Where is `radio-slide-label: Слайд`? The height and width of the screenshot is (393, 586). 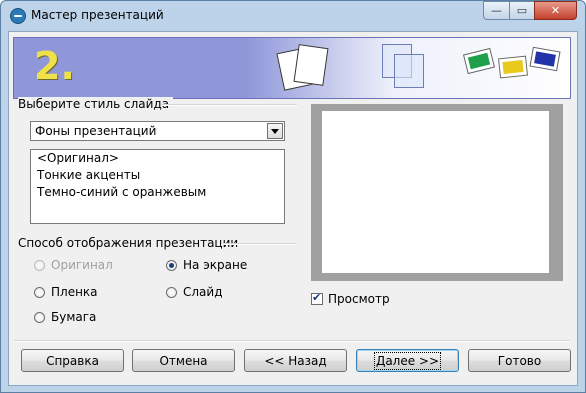 radio-slide-label: Слайд is located at coordinates (203, 292).